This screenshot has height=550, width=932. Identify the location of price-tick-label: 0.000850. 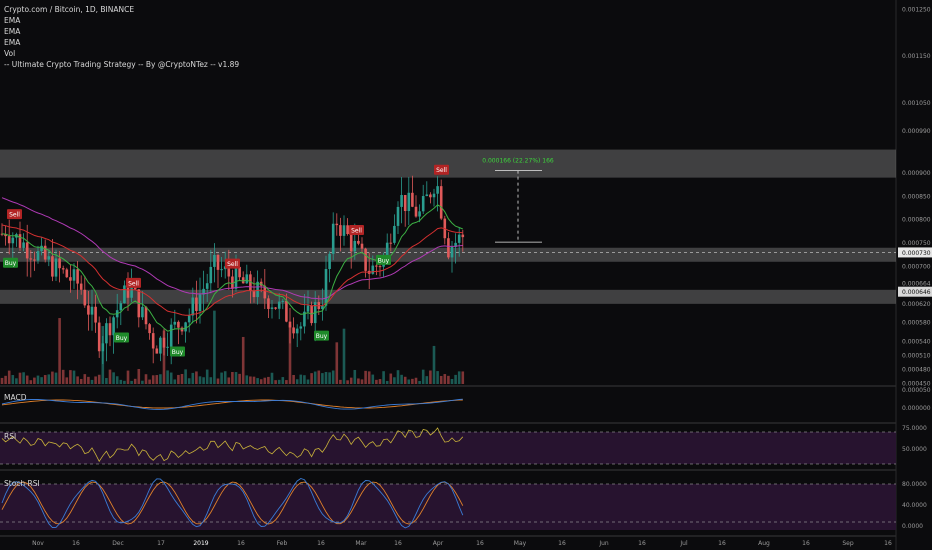
(916, 196).